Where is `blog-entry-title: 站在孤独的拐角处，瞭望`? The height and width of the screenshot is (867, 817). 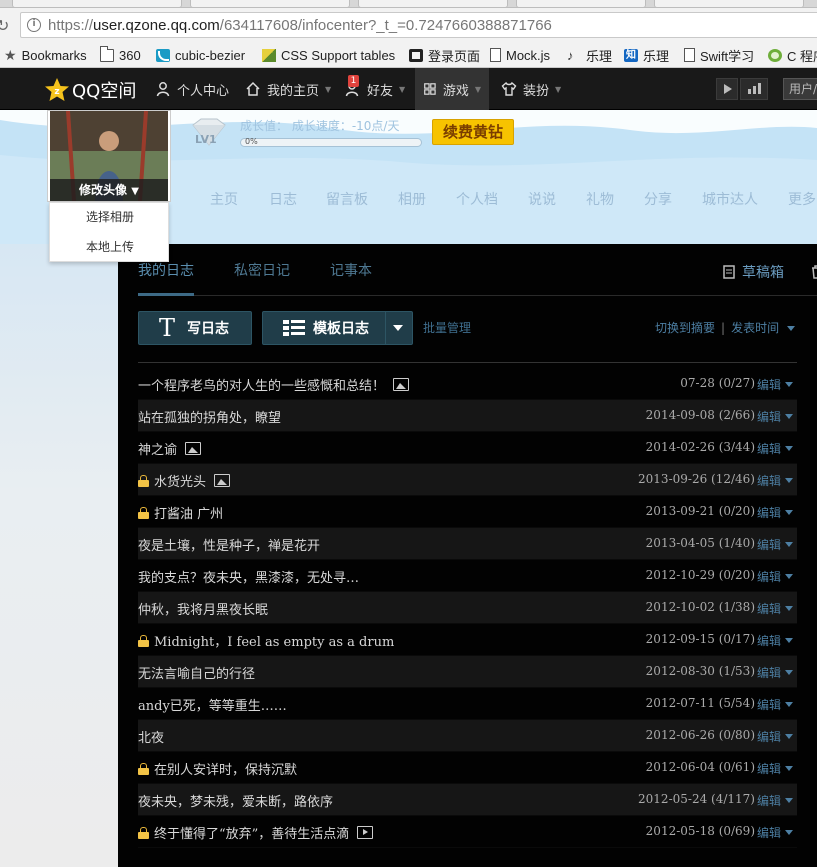
blog-entry-title: 站在孤独的拐角处，瞭望 is located at coordinates (209, 416).